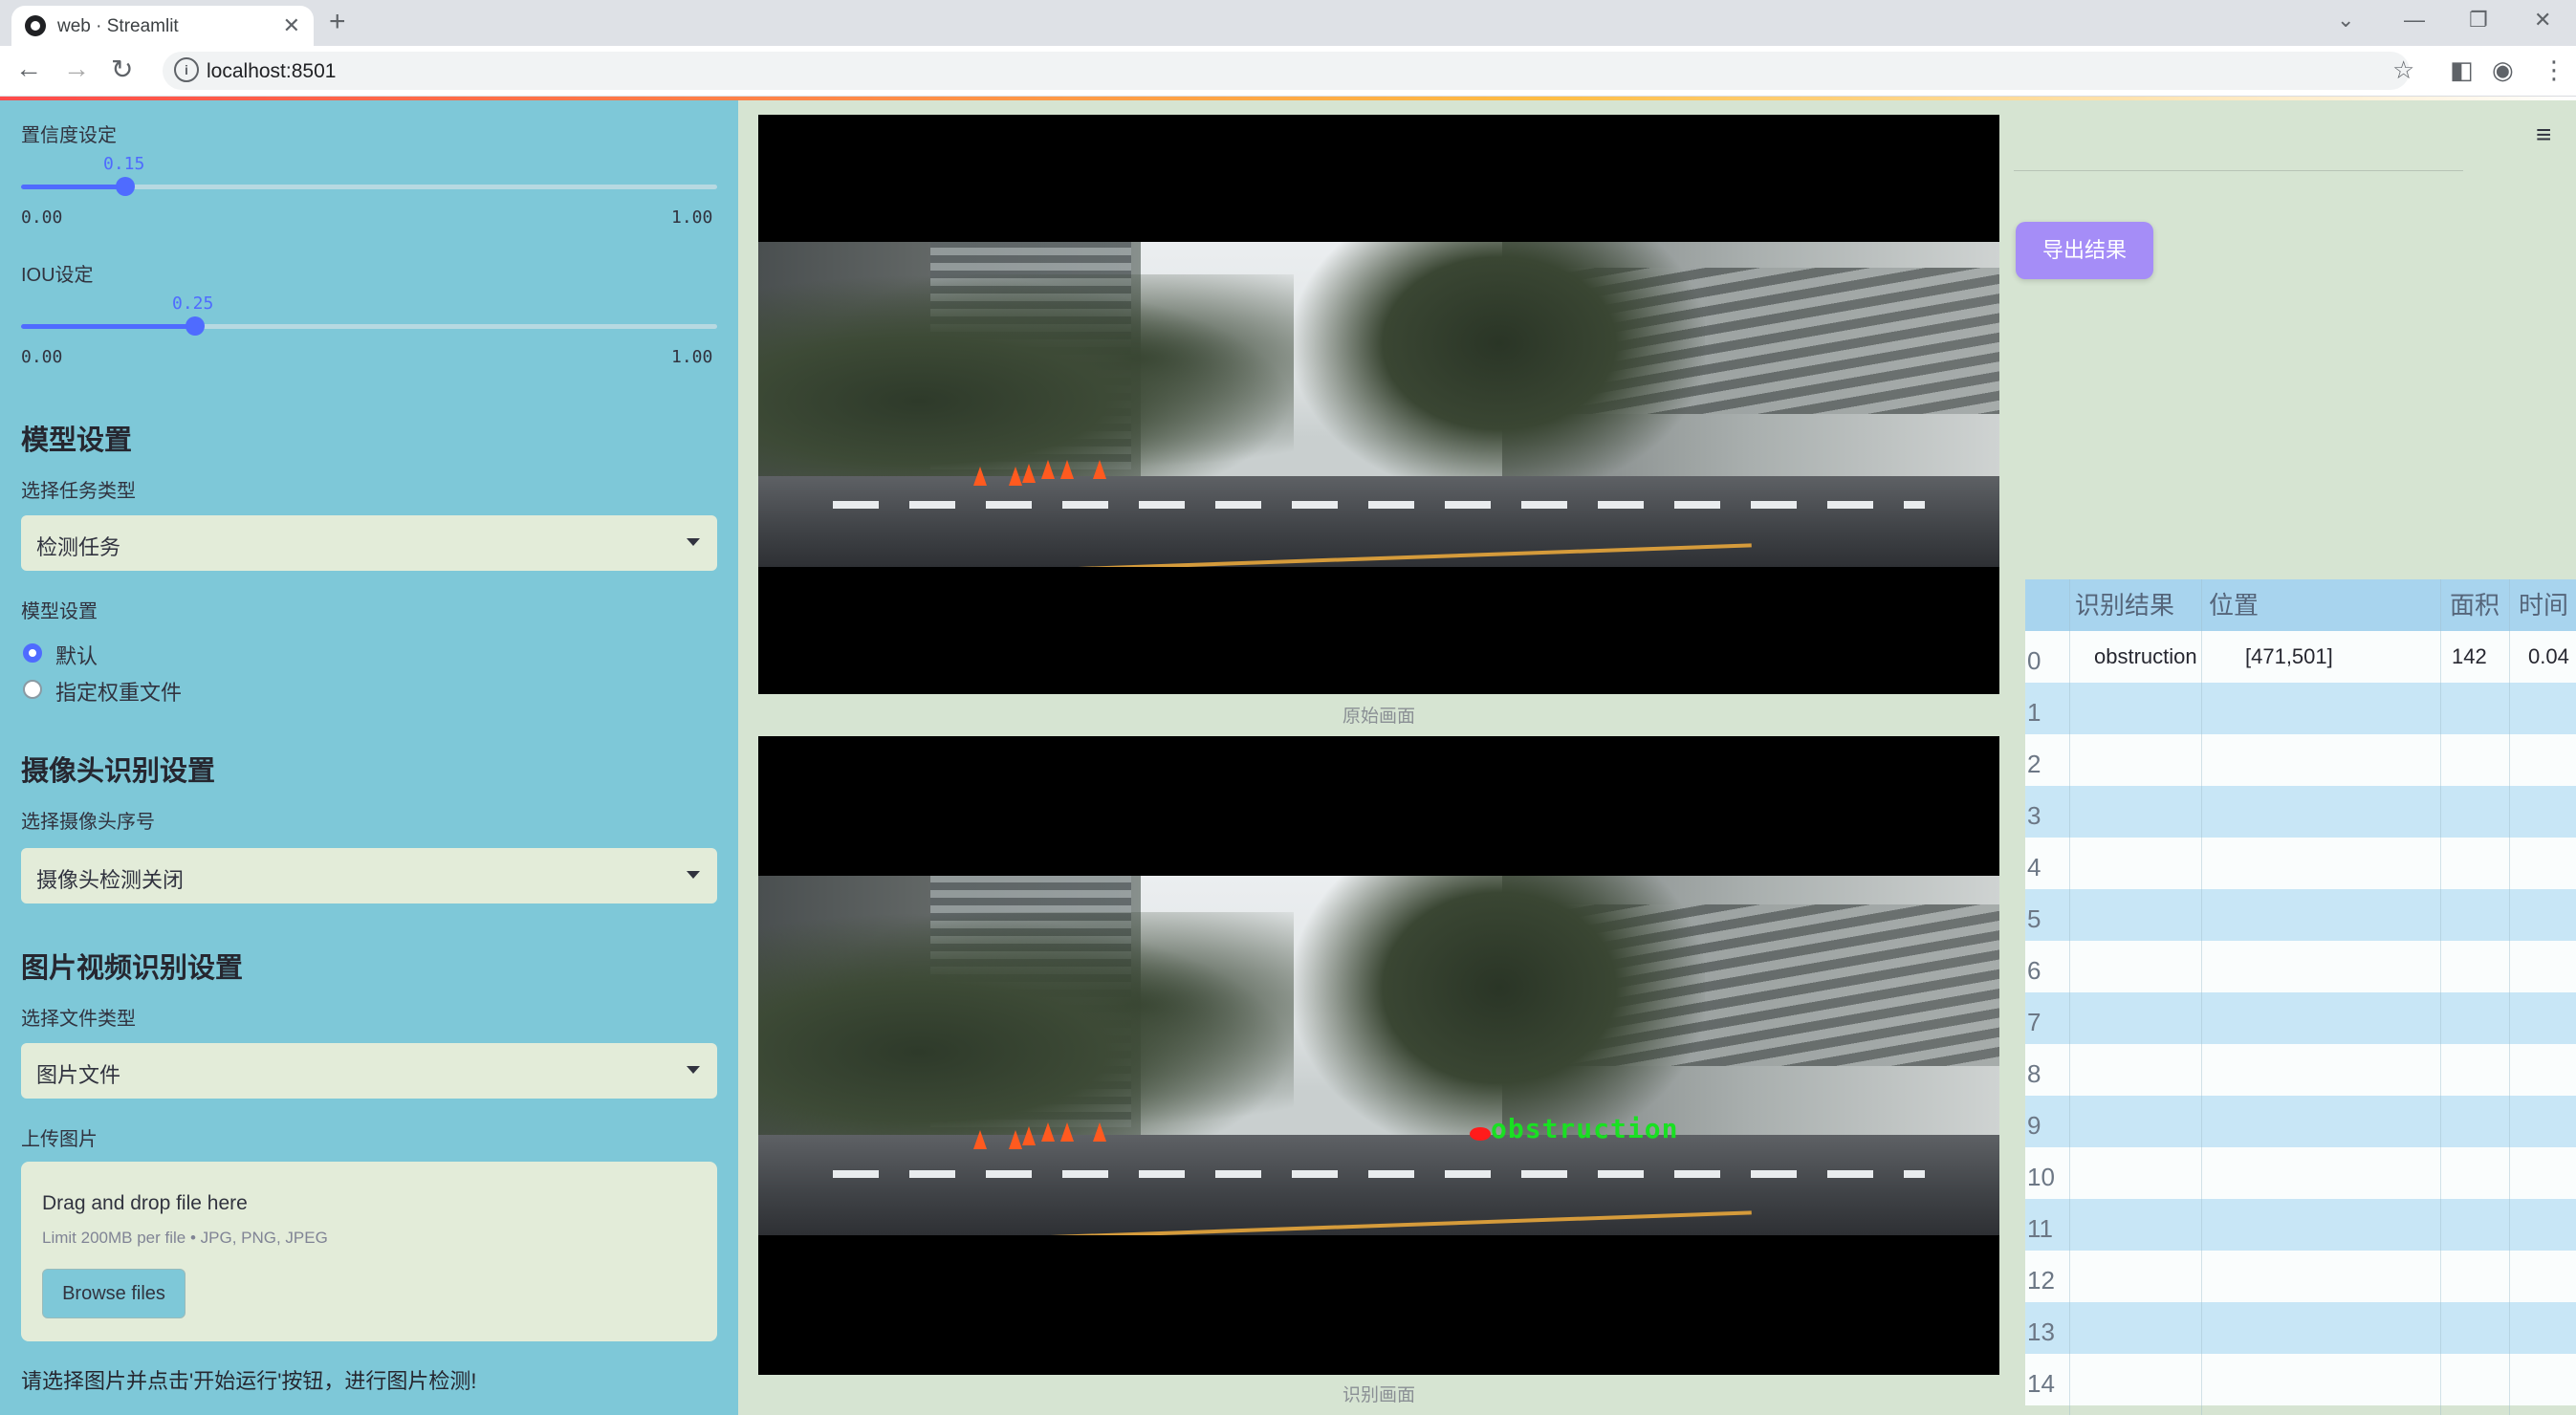 This screenshot has width=2576, height=1415. Describe the element at coordinates (2475, 605) in the screenshot. I see `header-area: 面积` at that location.